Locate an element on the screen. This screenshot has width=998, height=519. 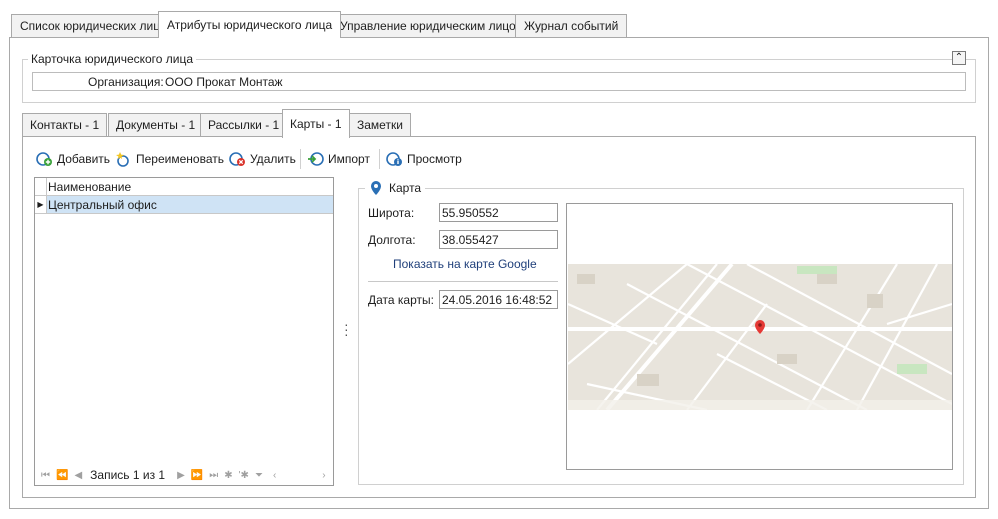
map-group-title: Карта is located at coordinates (395, 188).